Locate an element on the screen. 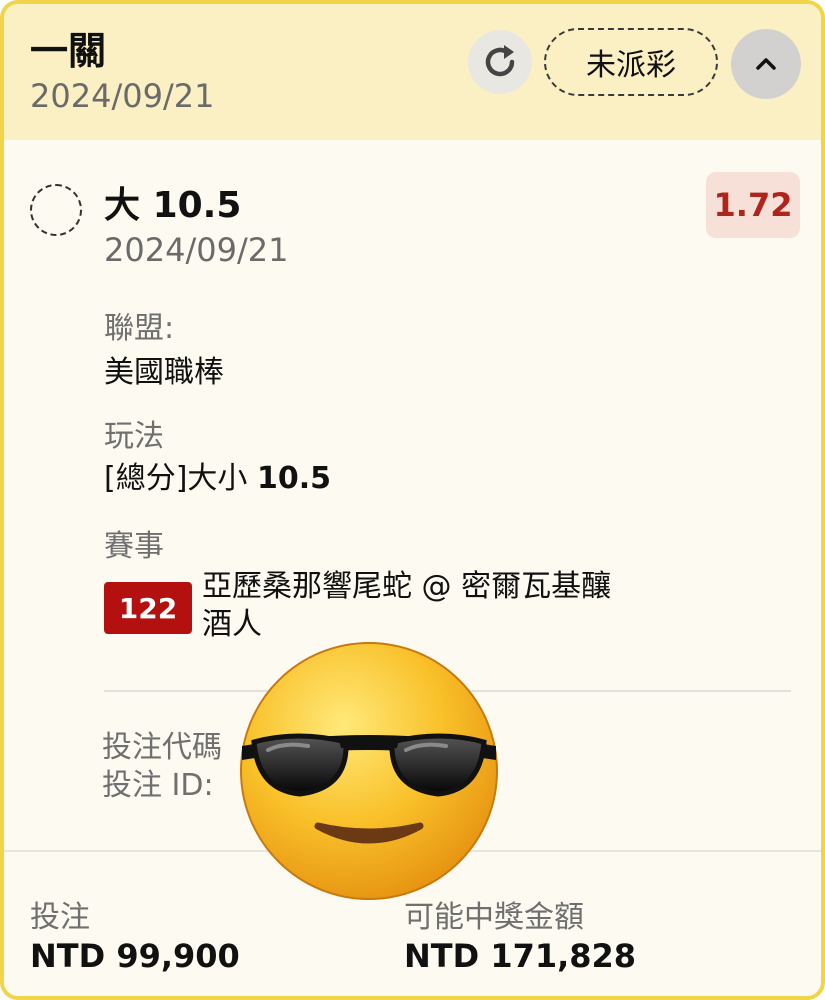 The image size is (825, 1000). header-date: 2024/09/21 is located at coordinates (122, 96).